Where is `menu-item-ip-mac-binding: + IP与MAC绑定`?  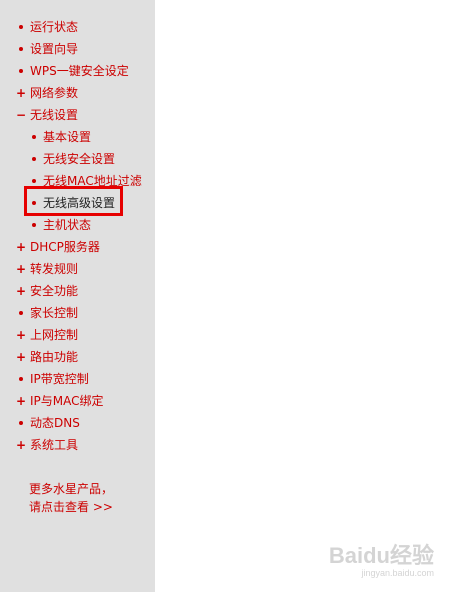
menu-item-ip-mac-binding: + IP与MAC绑定 is located at coordinates (77, 401).